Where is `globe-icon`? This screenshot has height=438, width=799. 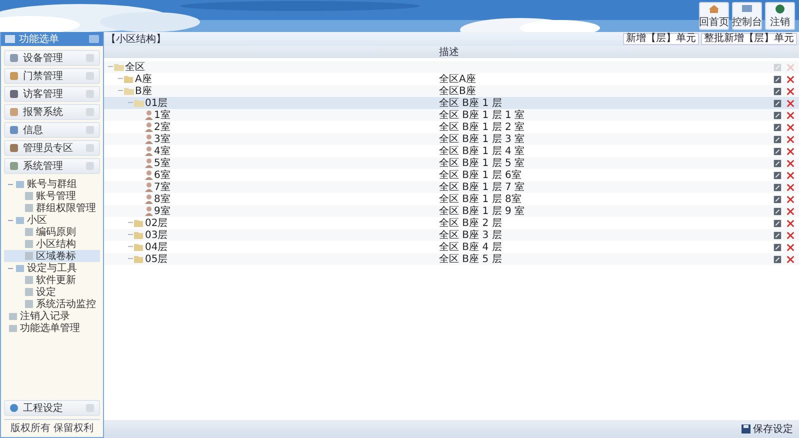 globe-icon is located at coordinates (780, 9).